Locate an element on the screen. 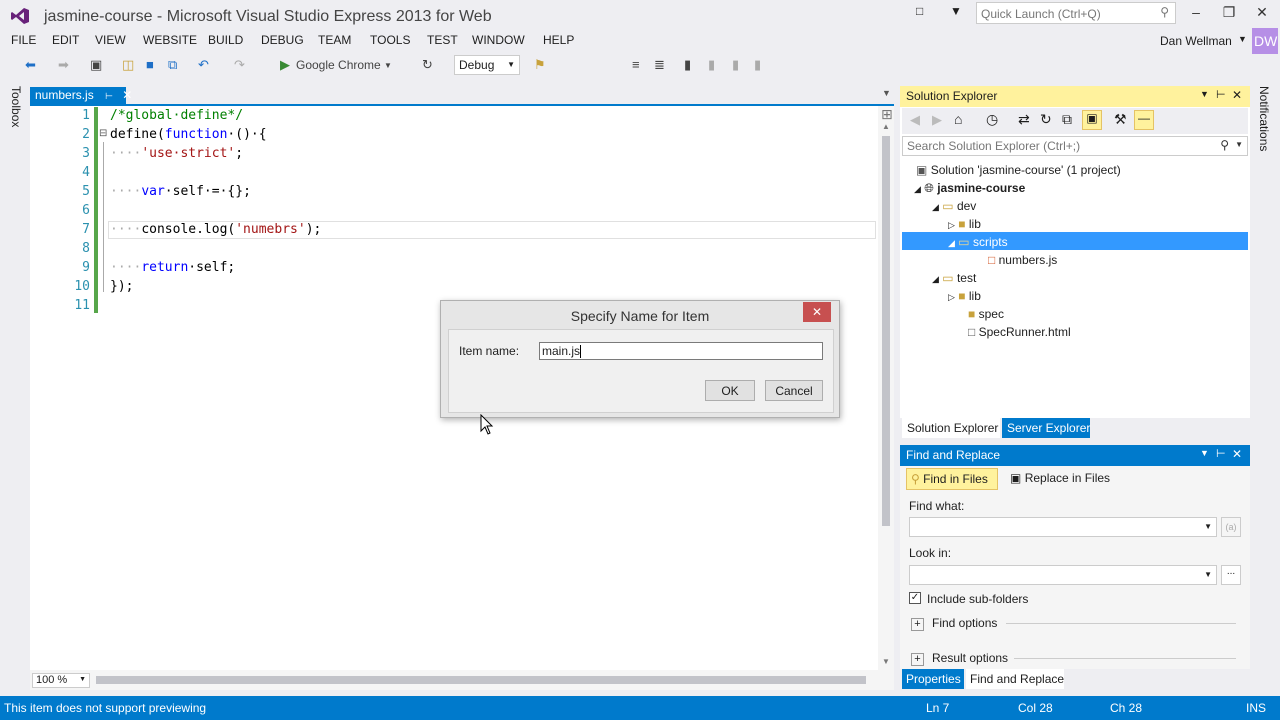 Image resolution: width=1280 pixels, height=720 pixels. close-button: ✕ is located at coordinates (1262, 12).